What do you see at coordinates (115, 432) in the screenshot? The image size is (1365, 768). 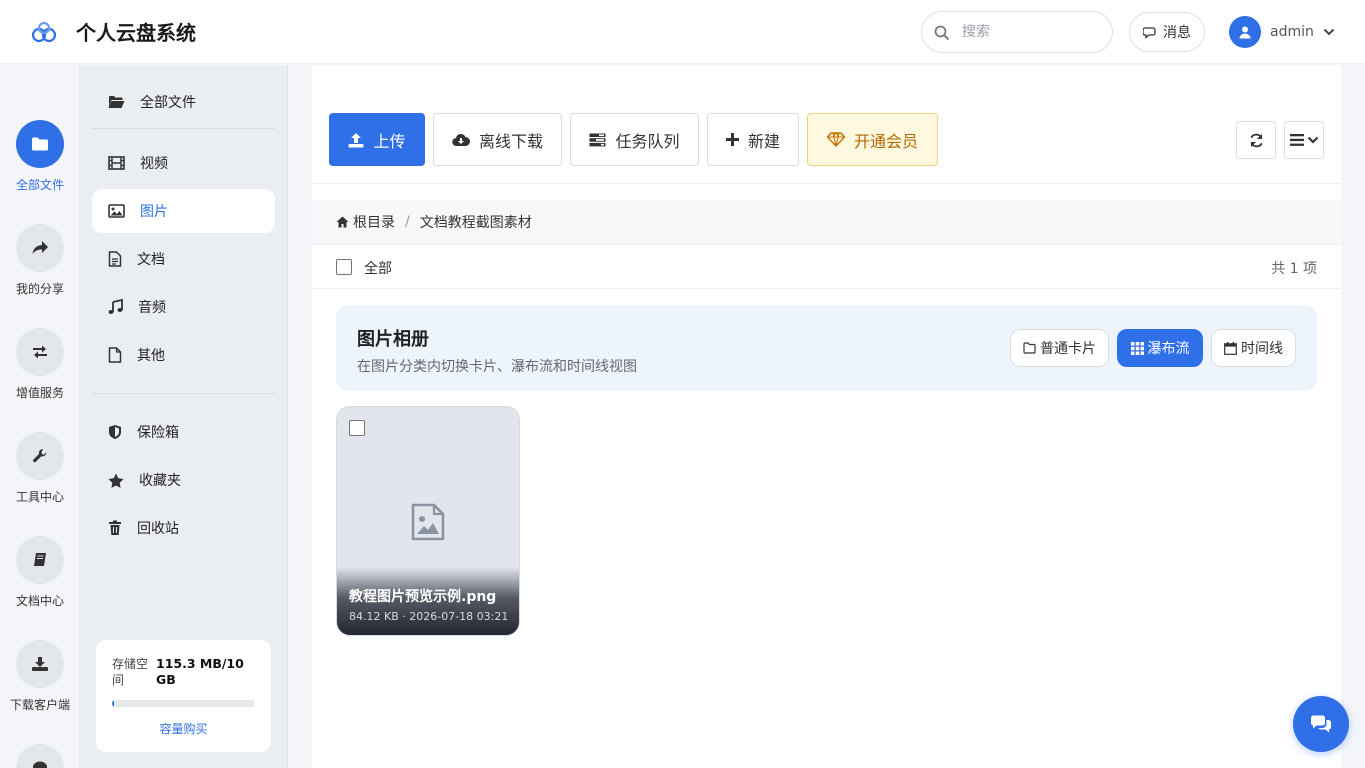 I see `shield-icon` at bounding box center [115, 432].